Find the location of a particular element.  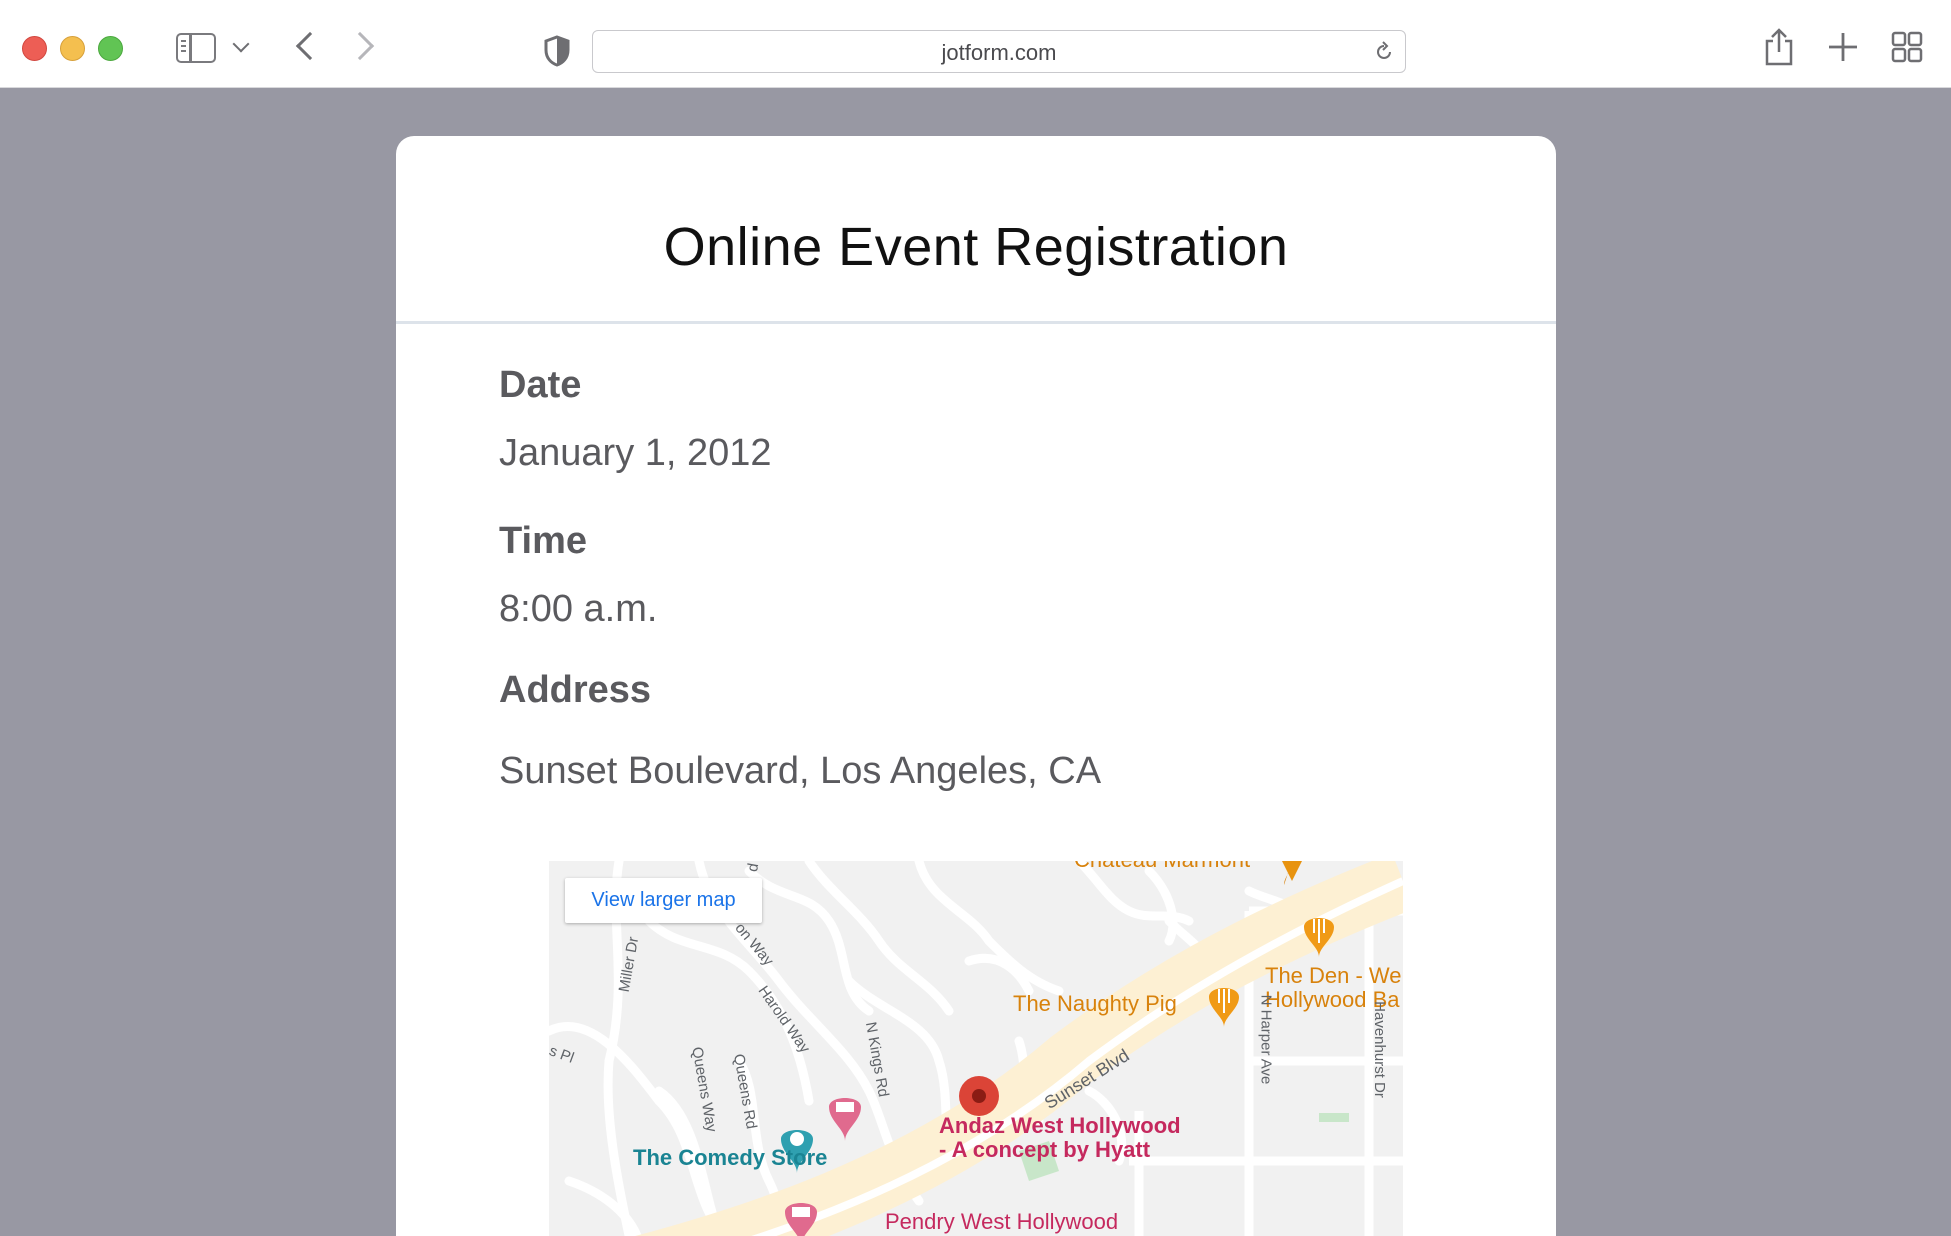

time-value: 8:00 a.m. is located at coordinates (578, 609).